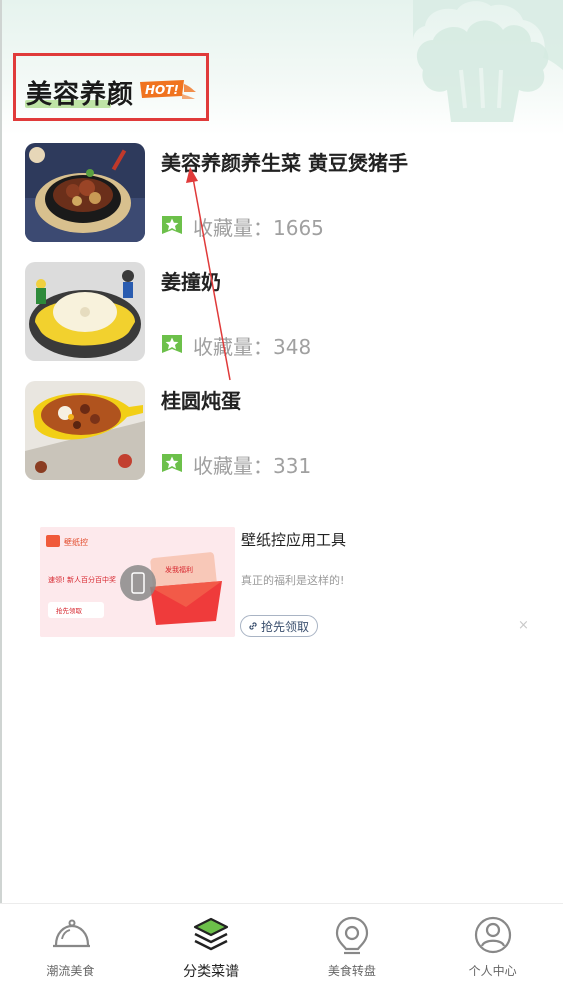 The height and width of the screenshot is (981, 563). What do you see at coordinates (201, 399) in the screenshot?
I see `recipe-name: 桂圆炖蛋` at bounding box center [201, 399].